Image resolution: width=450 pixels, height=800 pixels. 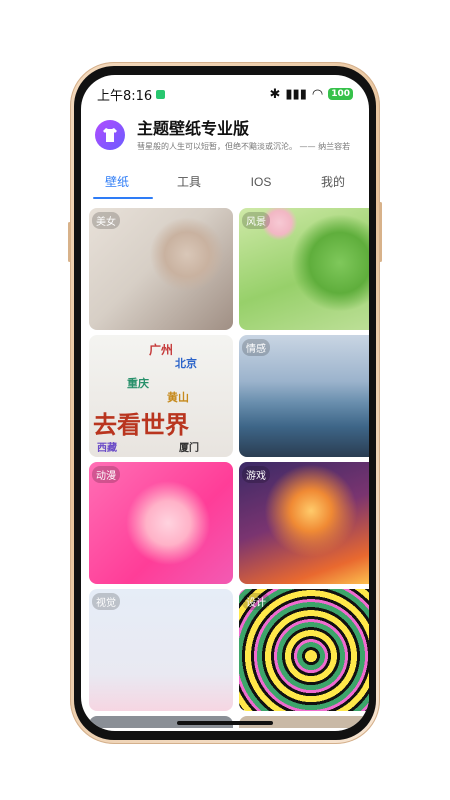 What do you see at coordinates (193, 128) in the screenshot?
I see `app-title: 主题壁纸专业版` at bounding box center [193, 128].